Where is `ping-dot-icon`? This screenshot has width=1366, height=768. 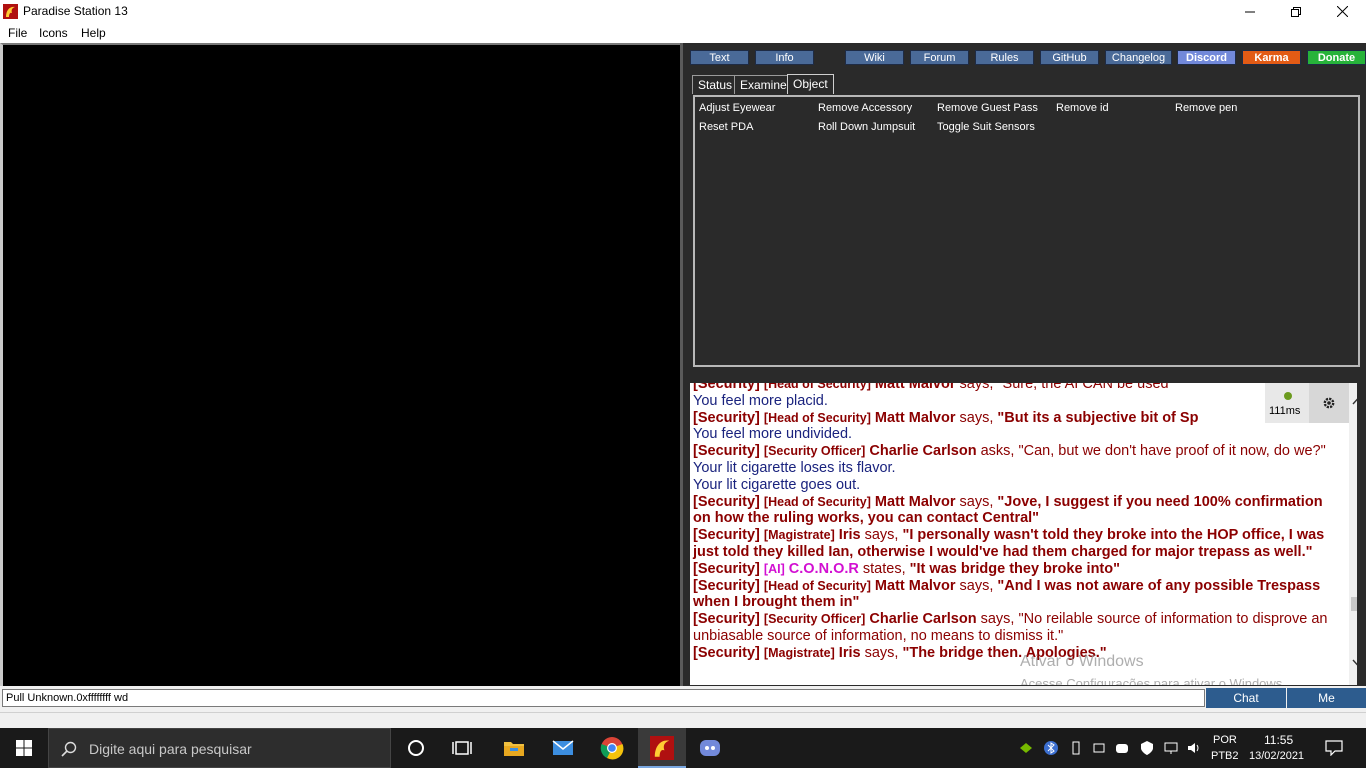
ping-dot-icon is located at coordinates (1288, 396).